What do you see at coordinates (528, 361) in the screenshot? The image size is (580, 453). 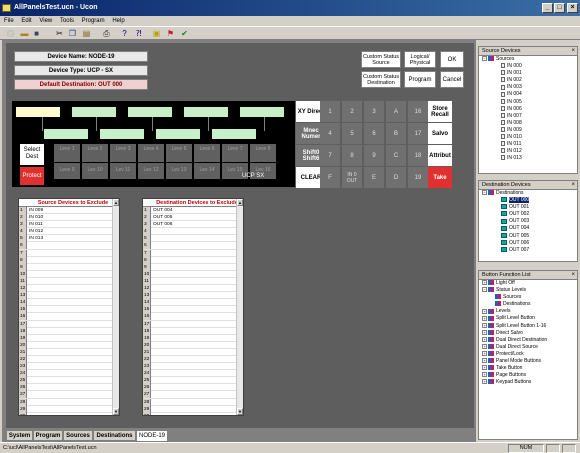 I see `tree-item: + Panel Mode Buttons` at bounding box center [528, 361].